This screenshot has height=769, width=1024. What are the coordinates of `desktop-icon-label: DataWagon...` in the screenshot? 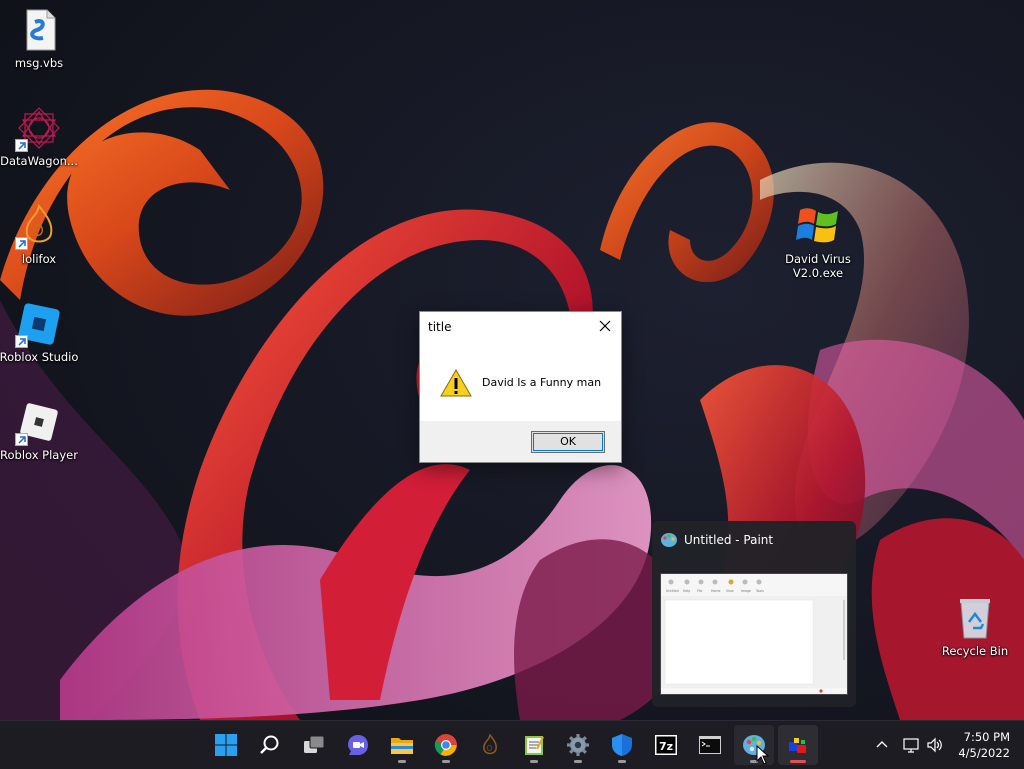 It's located at (39, 161).